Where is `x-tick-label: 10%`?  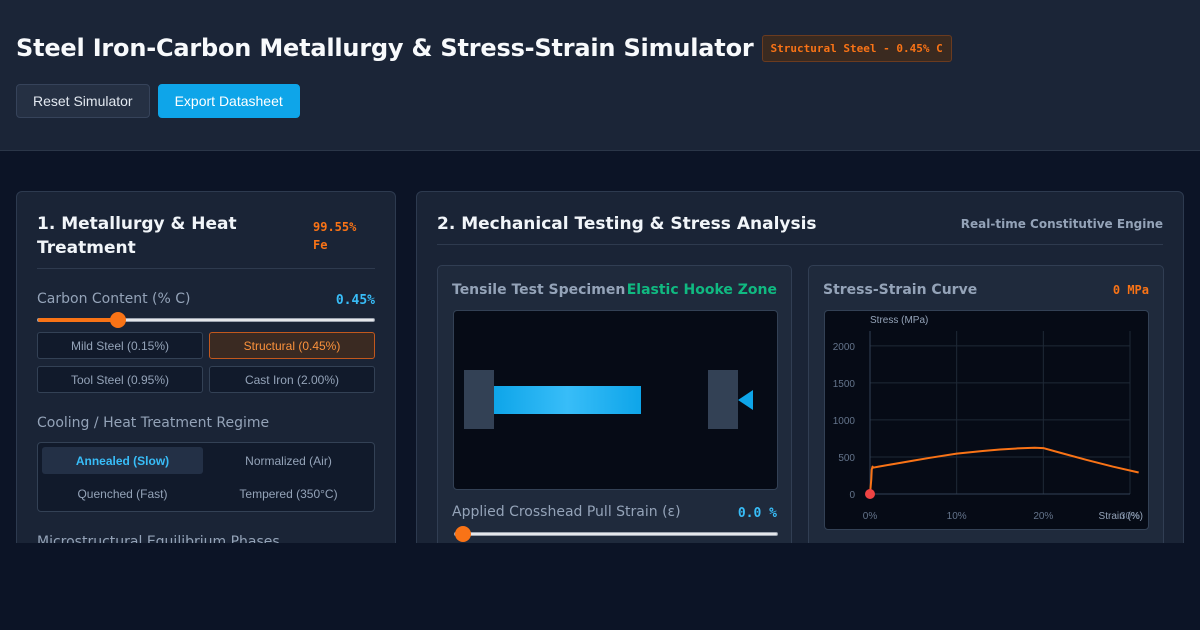
x-tick-label: 10% is located at coordinates (957, 516).